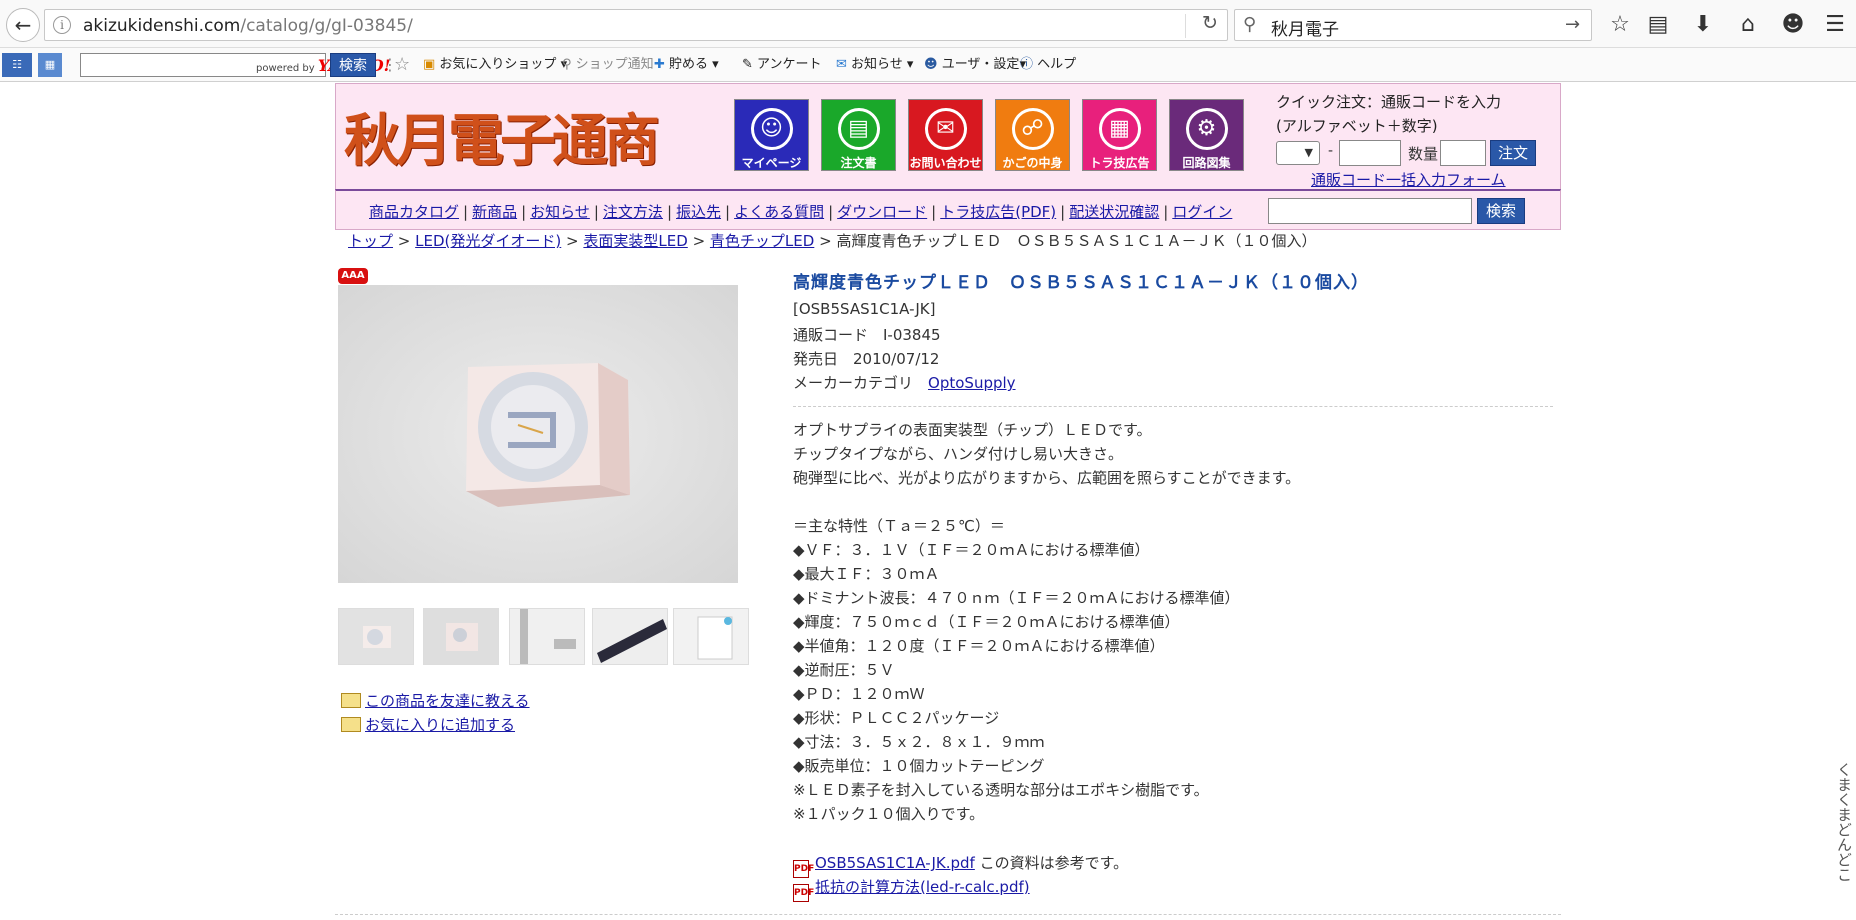 The image size is (1856, 920). Describe the element at coordinates (1513, 153) in the screenshot. I see `quick-order-button: 注文` at that location.